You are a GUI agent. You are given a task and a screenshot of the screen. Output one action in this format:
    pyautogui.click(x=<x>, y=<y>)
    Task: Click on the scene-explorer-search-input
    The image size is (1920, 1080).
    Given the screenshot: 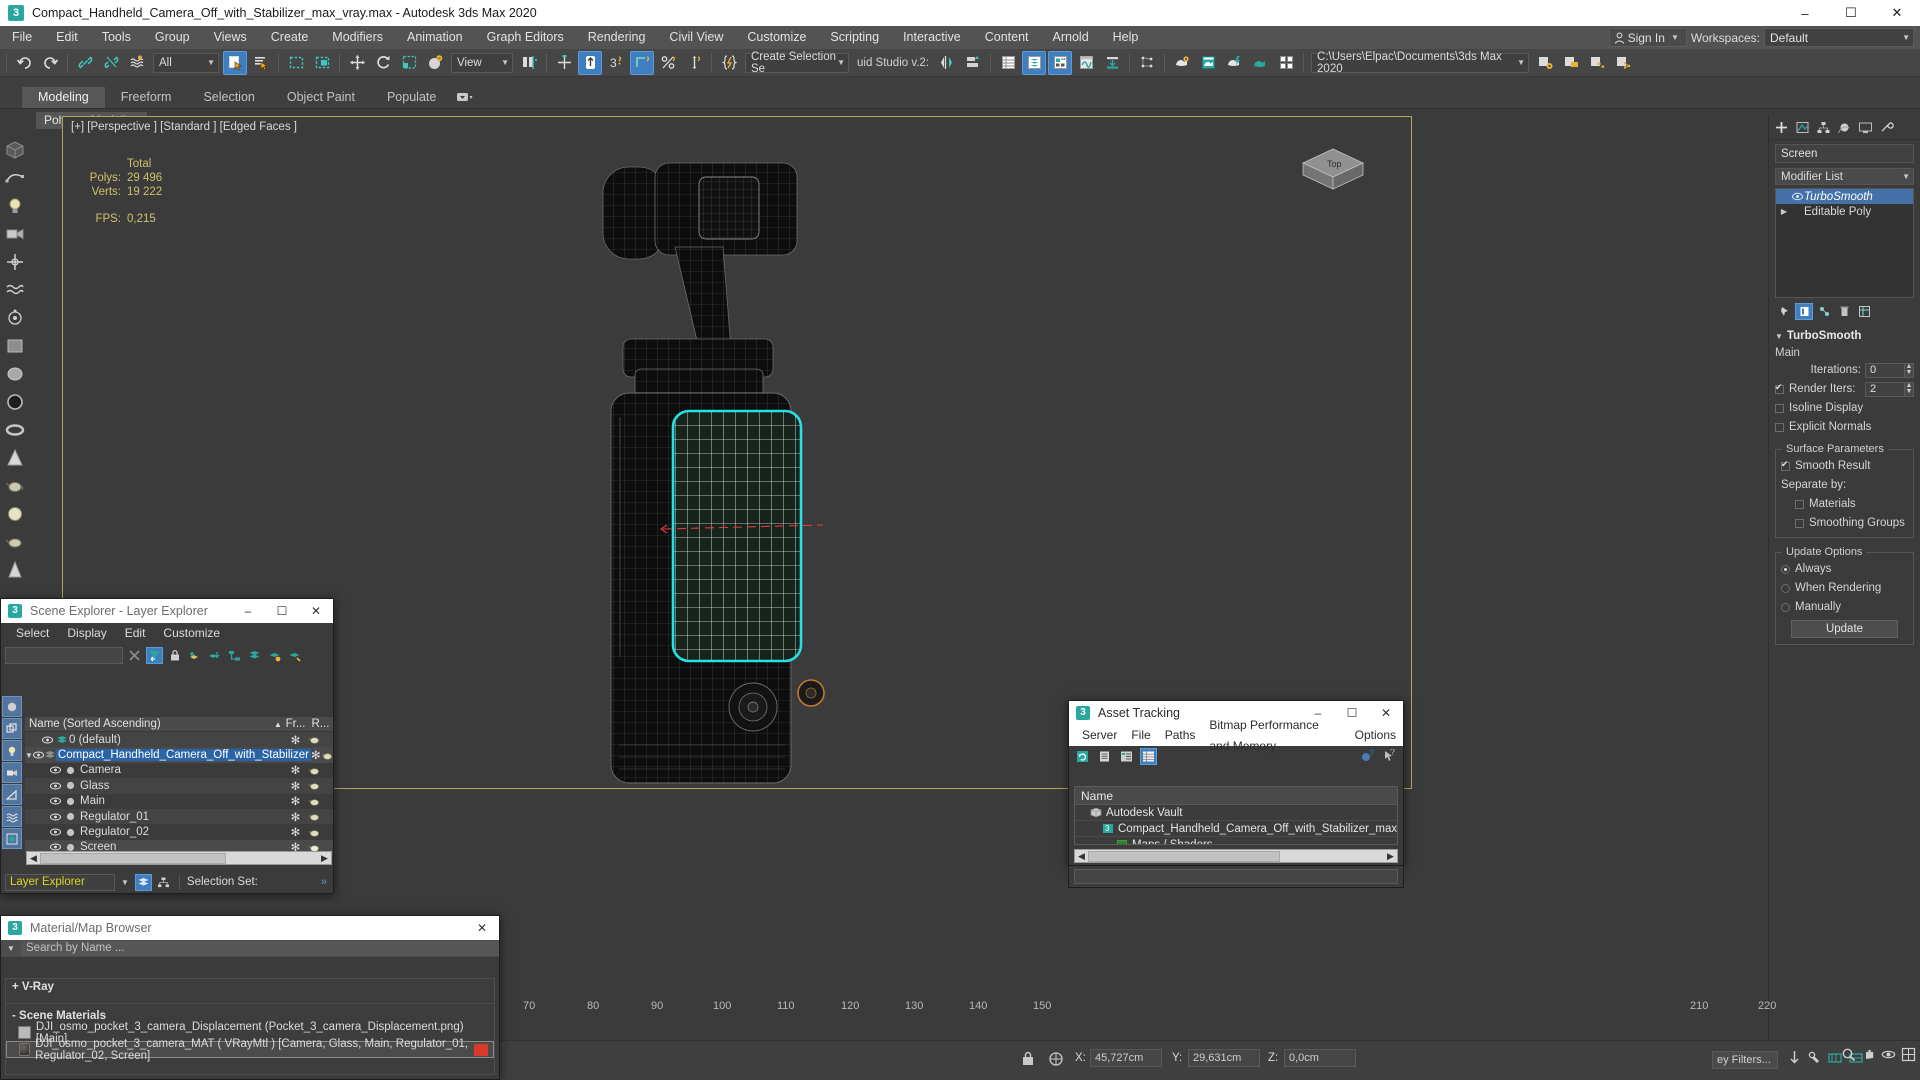 What is the action you would take?
    pyautogui.click(x=64, y=655)
    